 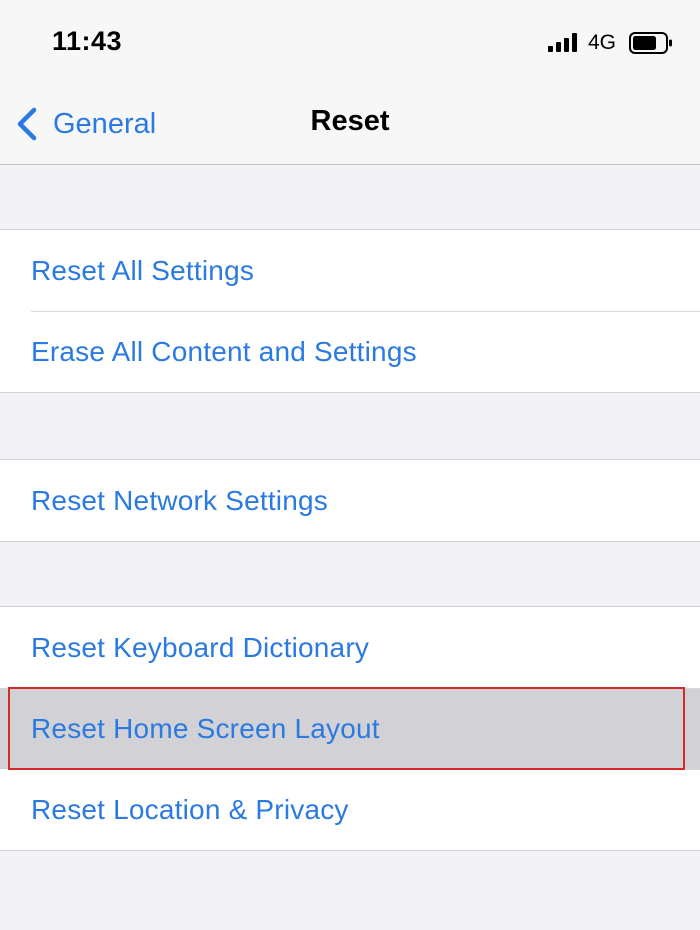 What do you see at coordinates (190, 809) in the screenshot?
I see `row-label: Reset Location & Privacy` at bounding box center [190, 809].